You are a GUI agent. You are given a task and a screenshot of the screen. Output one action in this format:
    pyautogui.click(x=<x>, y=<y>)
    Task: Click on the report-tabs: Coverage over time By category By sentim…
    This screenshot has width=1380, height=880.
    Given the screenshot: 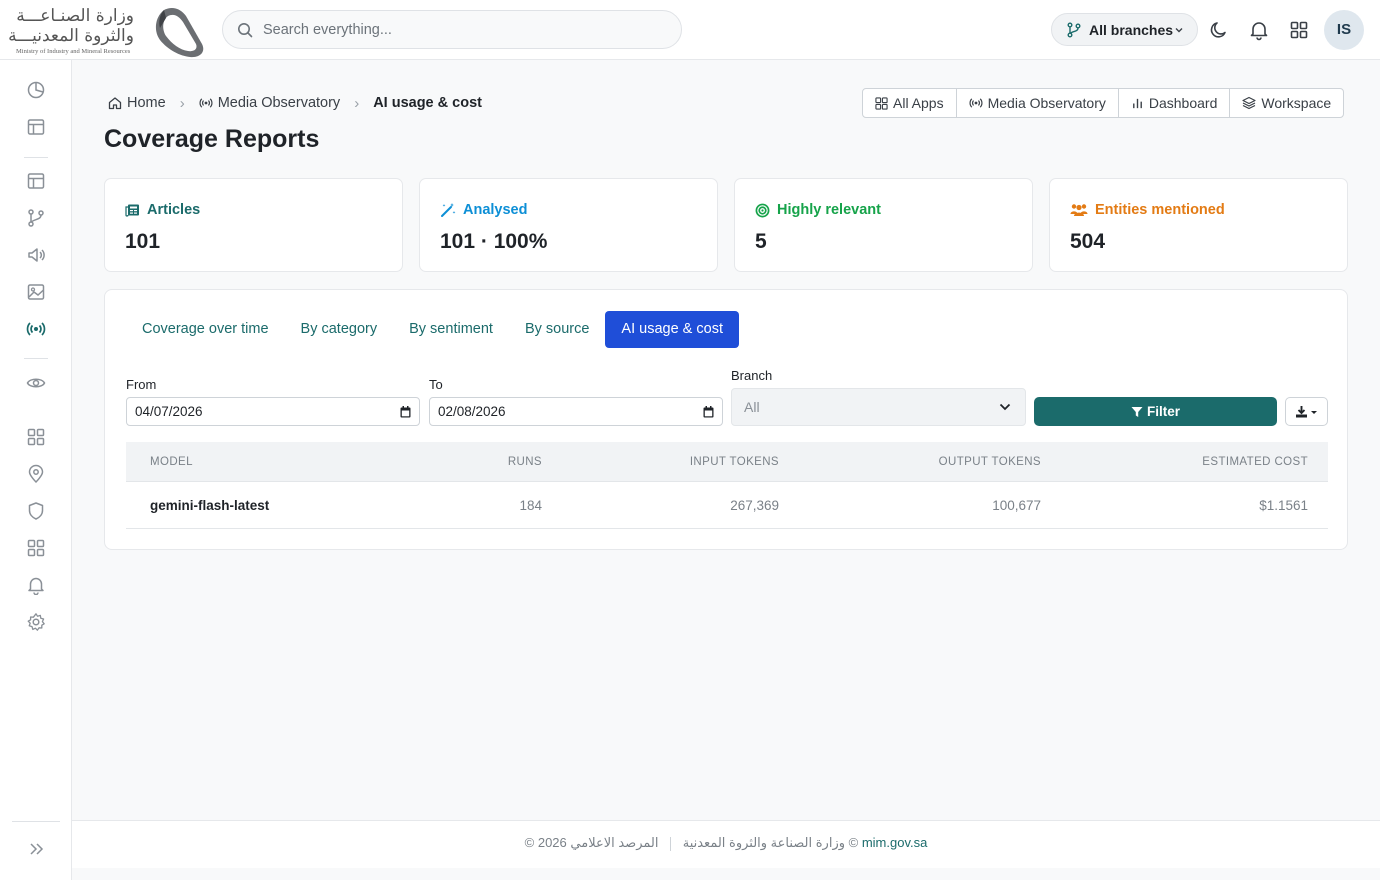 What is the action you would take?
    pyautogui.click(x=432, y=329)
    